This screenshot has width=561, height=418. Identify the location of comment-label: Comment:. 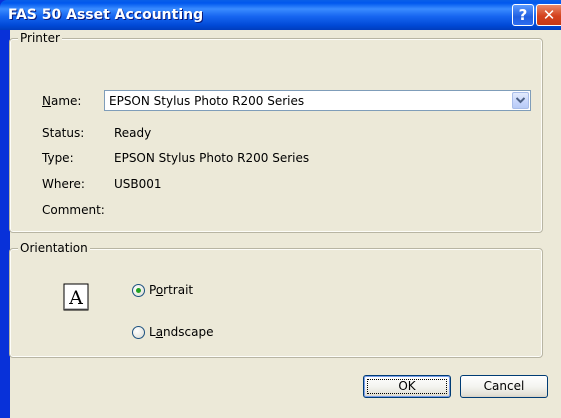
(73, 210).